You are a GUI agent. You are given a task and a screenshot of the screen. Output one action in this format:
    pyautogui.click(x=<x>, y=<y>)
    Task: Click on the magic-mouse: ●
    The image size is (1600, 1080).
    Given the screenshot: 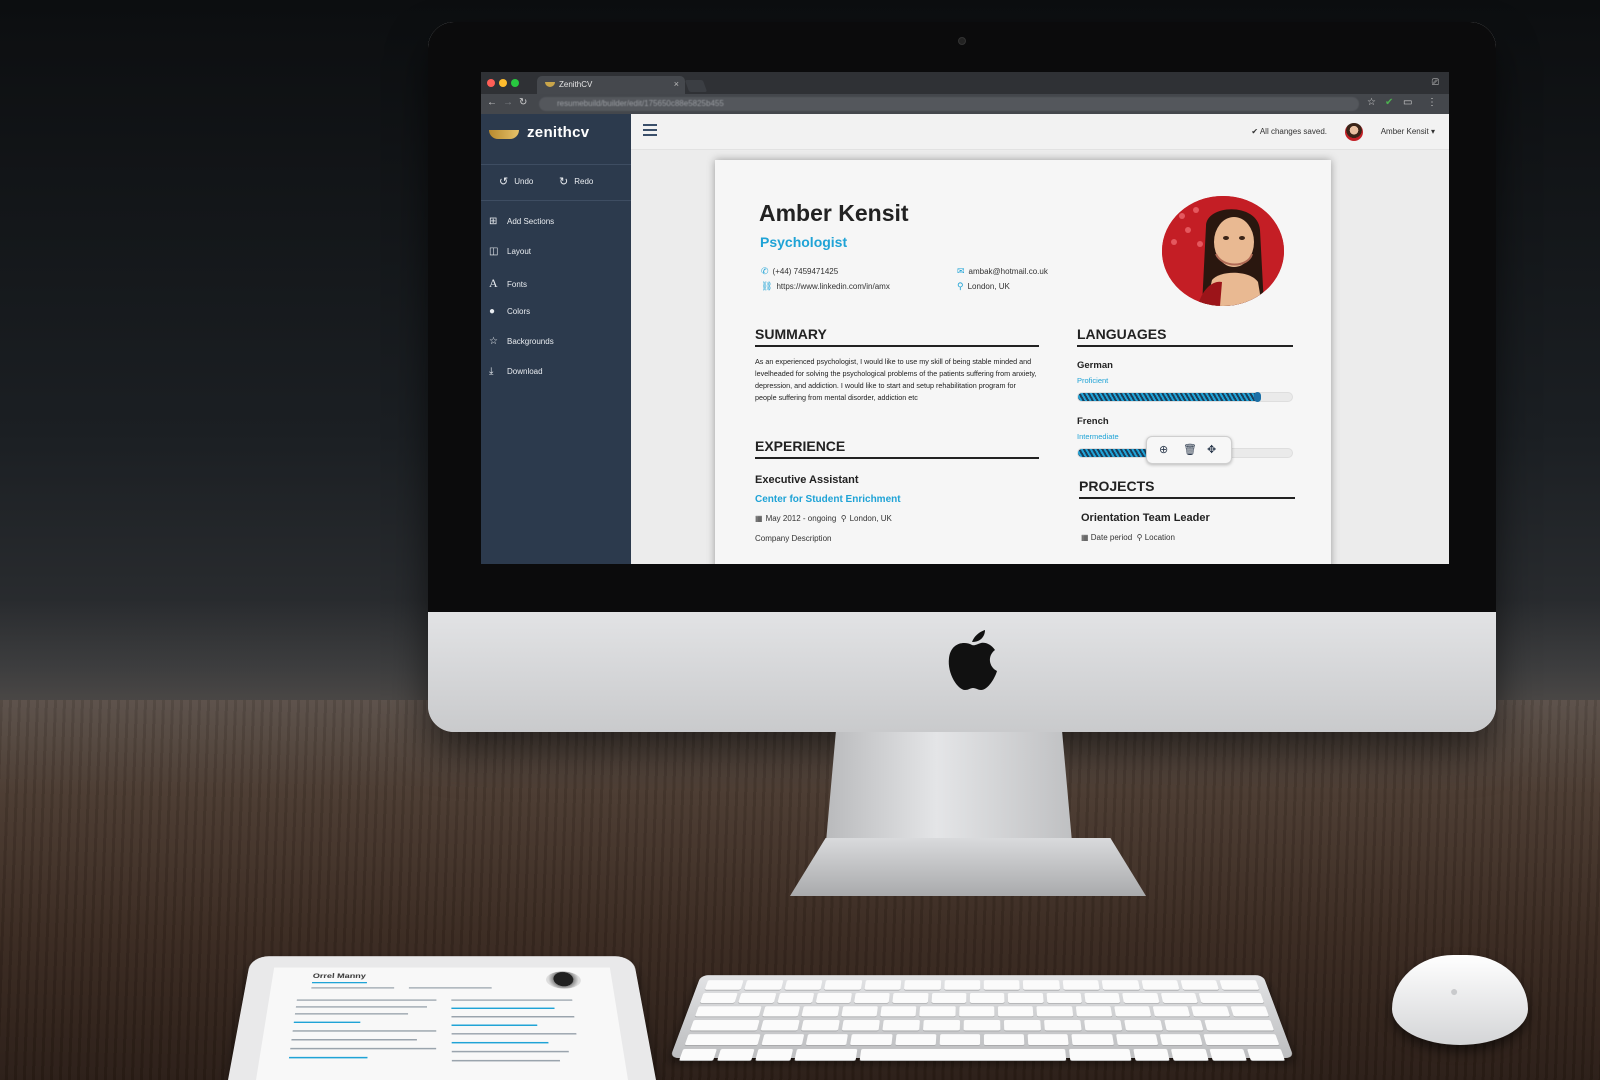 What is the action you would take?
    pyautogui.click(x=1460, y=1000)
    